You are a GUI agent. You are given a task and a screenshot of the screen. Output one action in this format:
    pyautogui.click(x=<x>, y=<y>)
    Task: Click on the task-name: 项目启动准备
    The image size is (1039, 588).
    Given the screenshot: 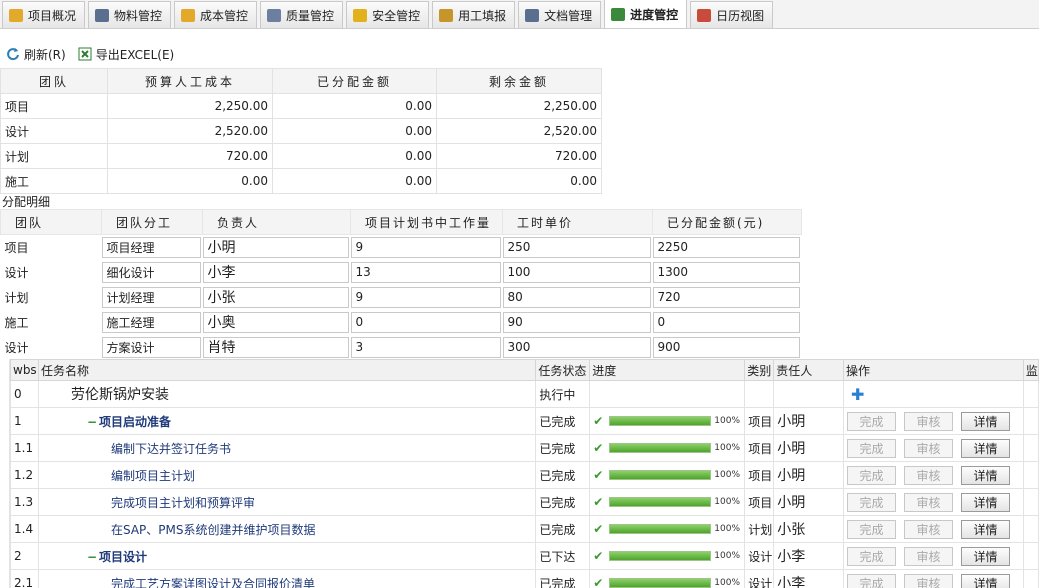 What is the action you would take?
    pyautogui.click(x=135, y=421)
    